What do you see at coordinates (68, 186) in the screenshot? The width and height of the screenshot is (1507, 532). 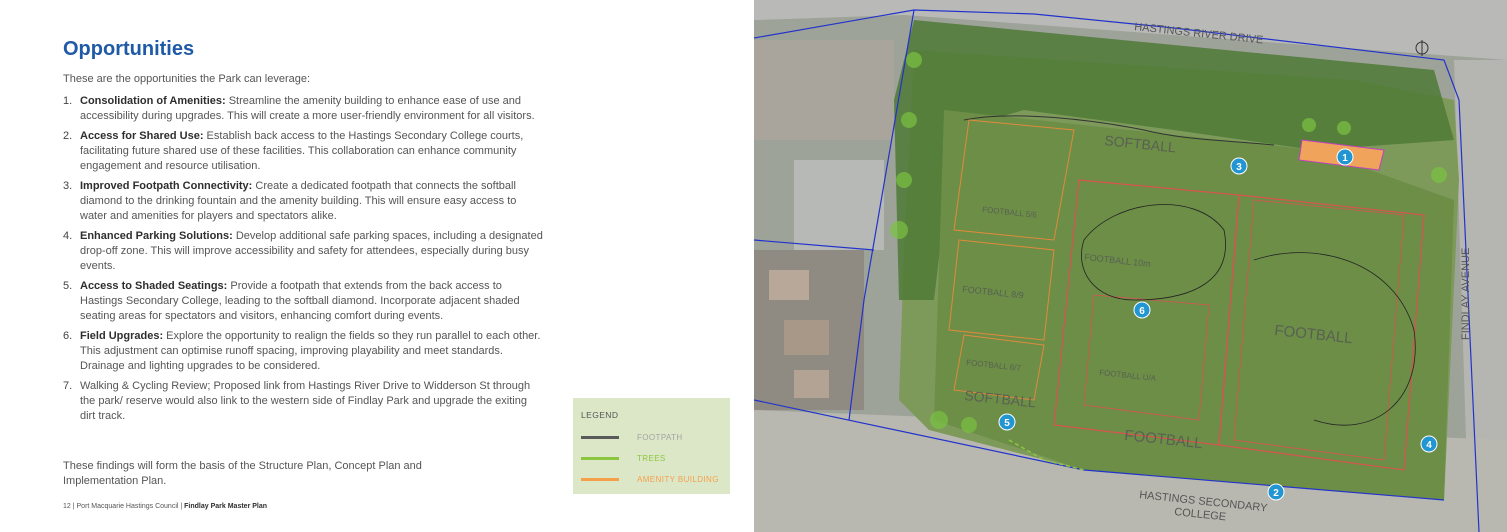 I see `list-number: 3.` at bounding box center [68, 186].